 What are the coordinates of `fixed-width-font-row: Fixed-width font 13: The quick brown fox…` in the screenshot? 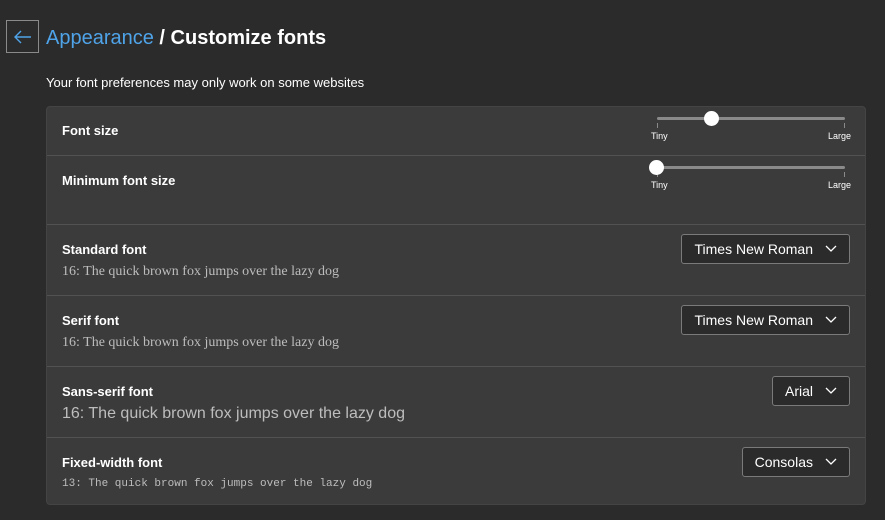 It's located at (456, 471).